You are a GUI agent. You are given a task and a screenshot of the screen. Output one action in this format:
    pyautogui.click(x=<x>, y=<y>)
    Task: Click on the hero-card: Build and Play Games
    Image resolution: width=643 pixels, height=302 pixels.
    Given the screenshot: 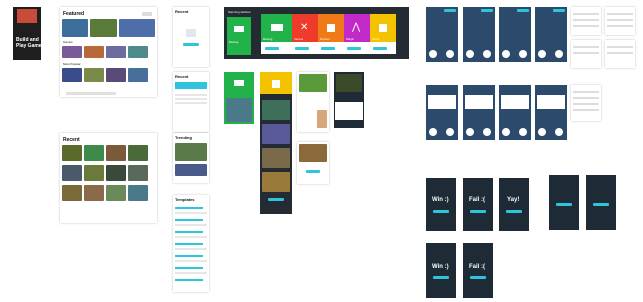 What is the action you would take?
    pyautogui.click(x=28, y=33)
    